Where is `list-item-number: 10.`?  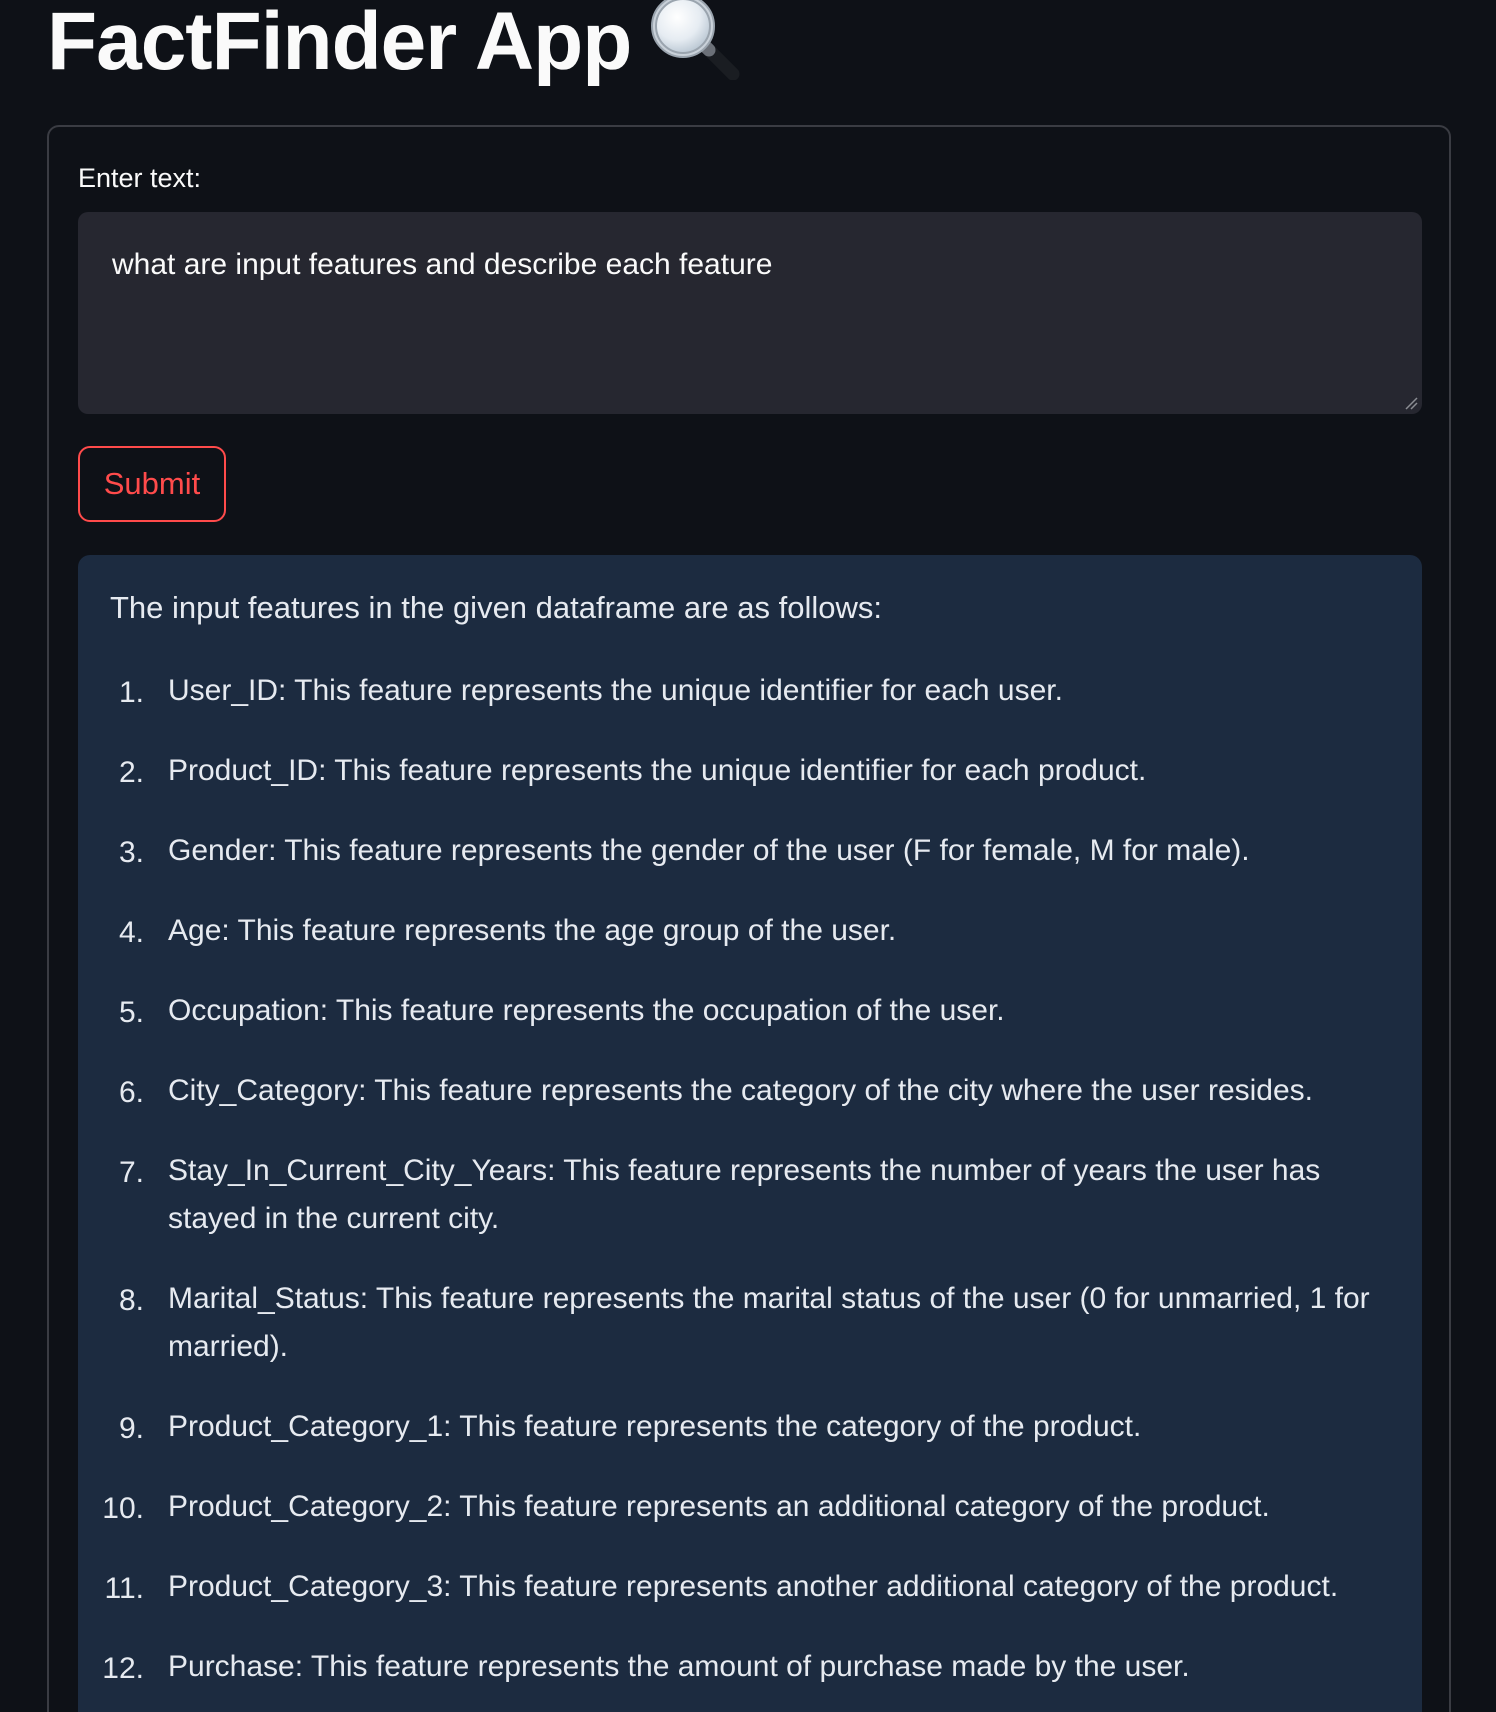
list-item-number: 10. is located at coordinates (123, 1508).